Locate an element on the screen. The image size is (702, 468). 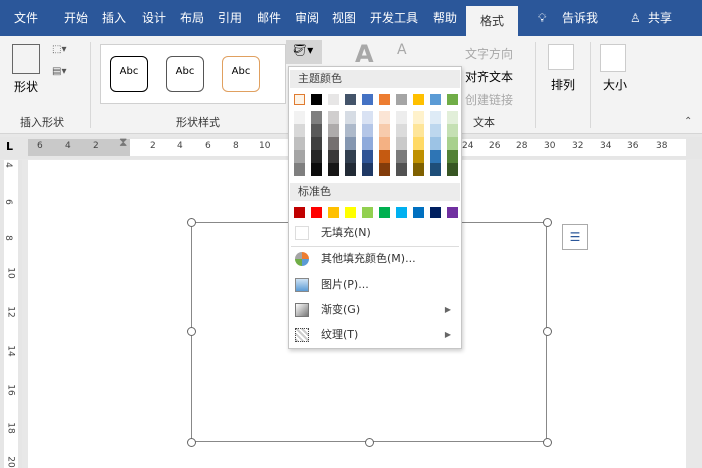
collapse-ribbon-icon: ⌃ is located at coordinates (688, 121).